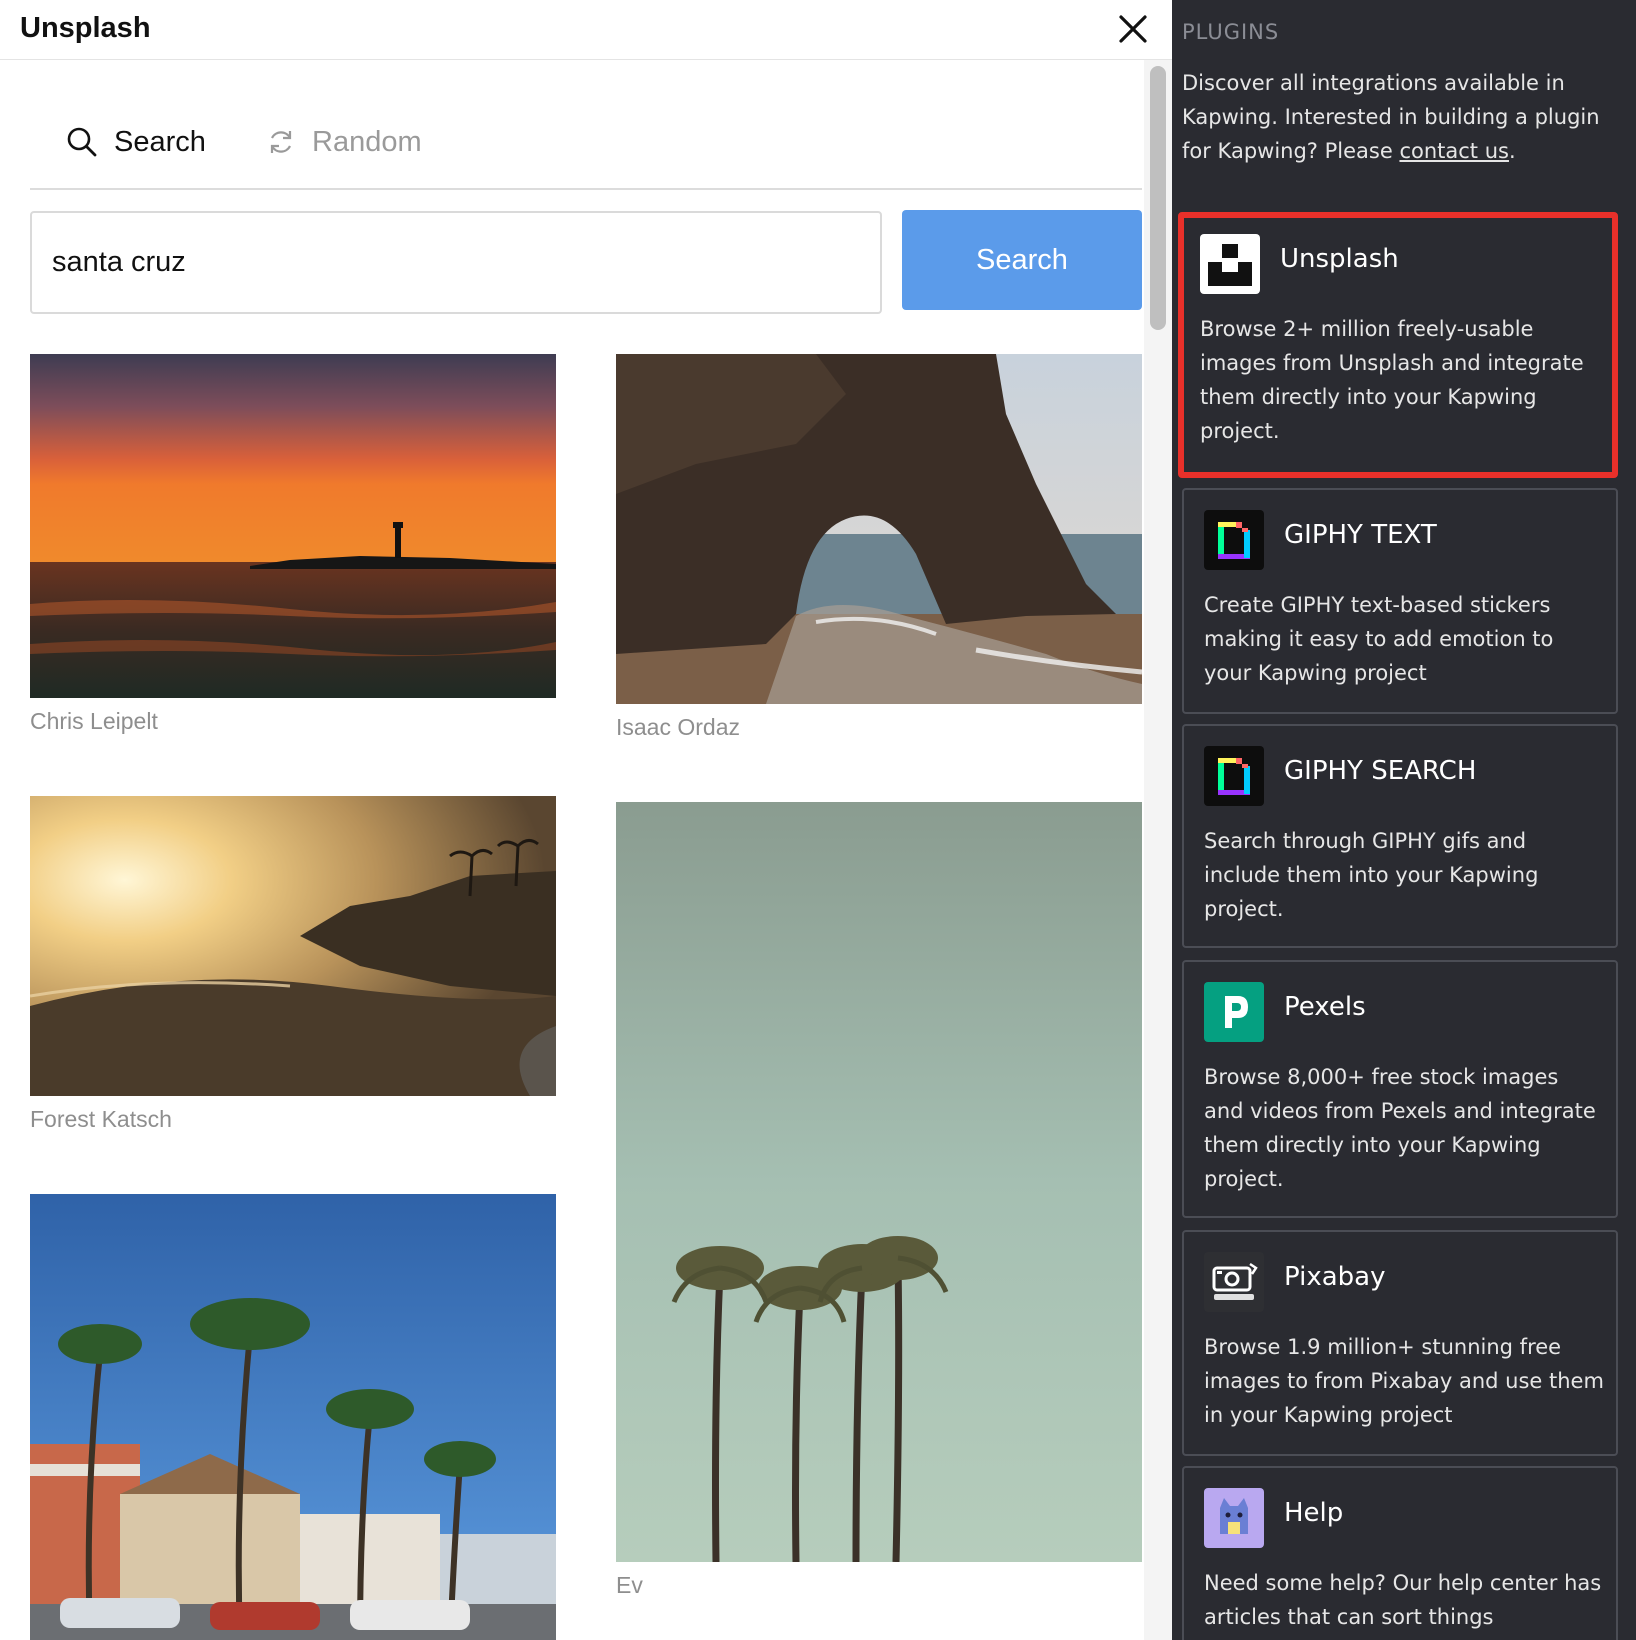 The height and width of the screenshot is (1640, 1636). What do you see at coordinates (629, 1585) in the screenshot?
I see `photo-caption: Ev` at bounding box center [629, 1585].